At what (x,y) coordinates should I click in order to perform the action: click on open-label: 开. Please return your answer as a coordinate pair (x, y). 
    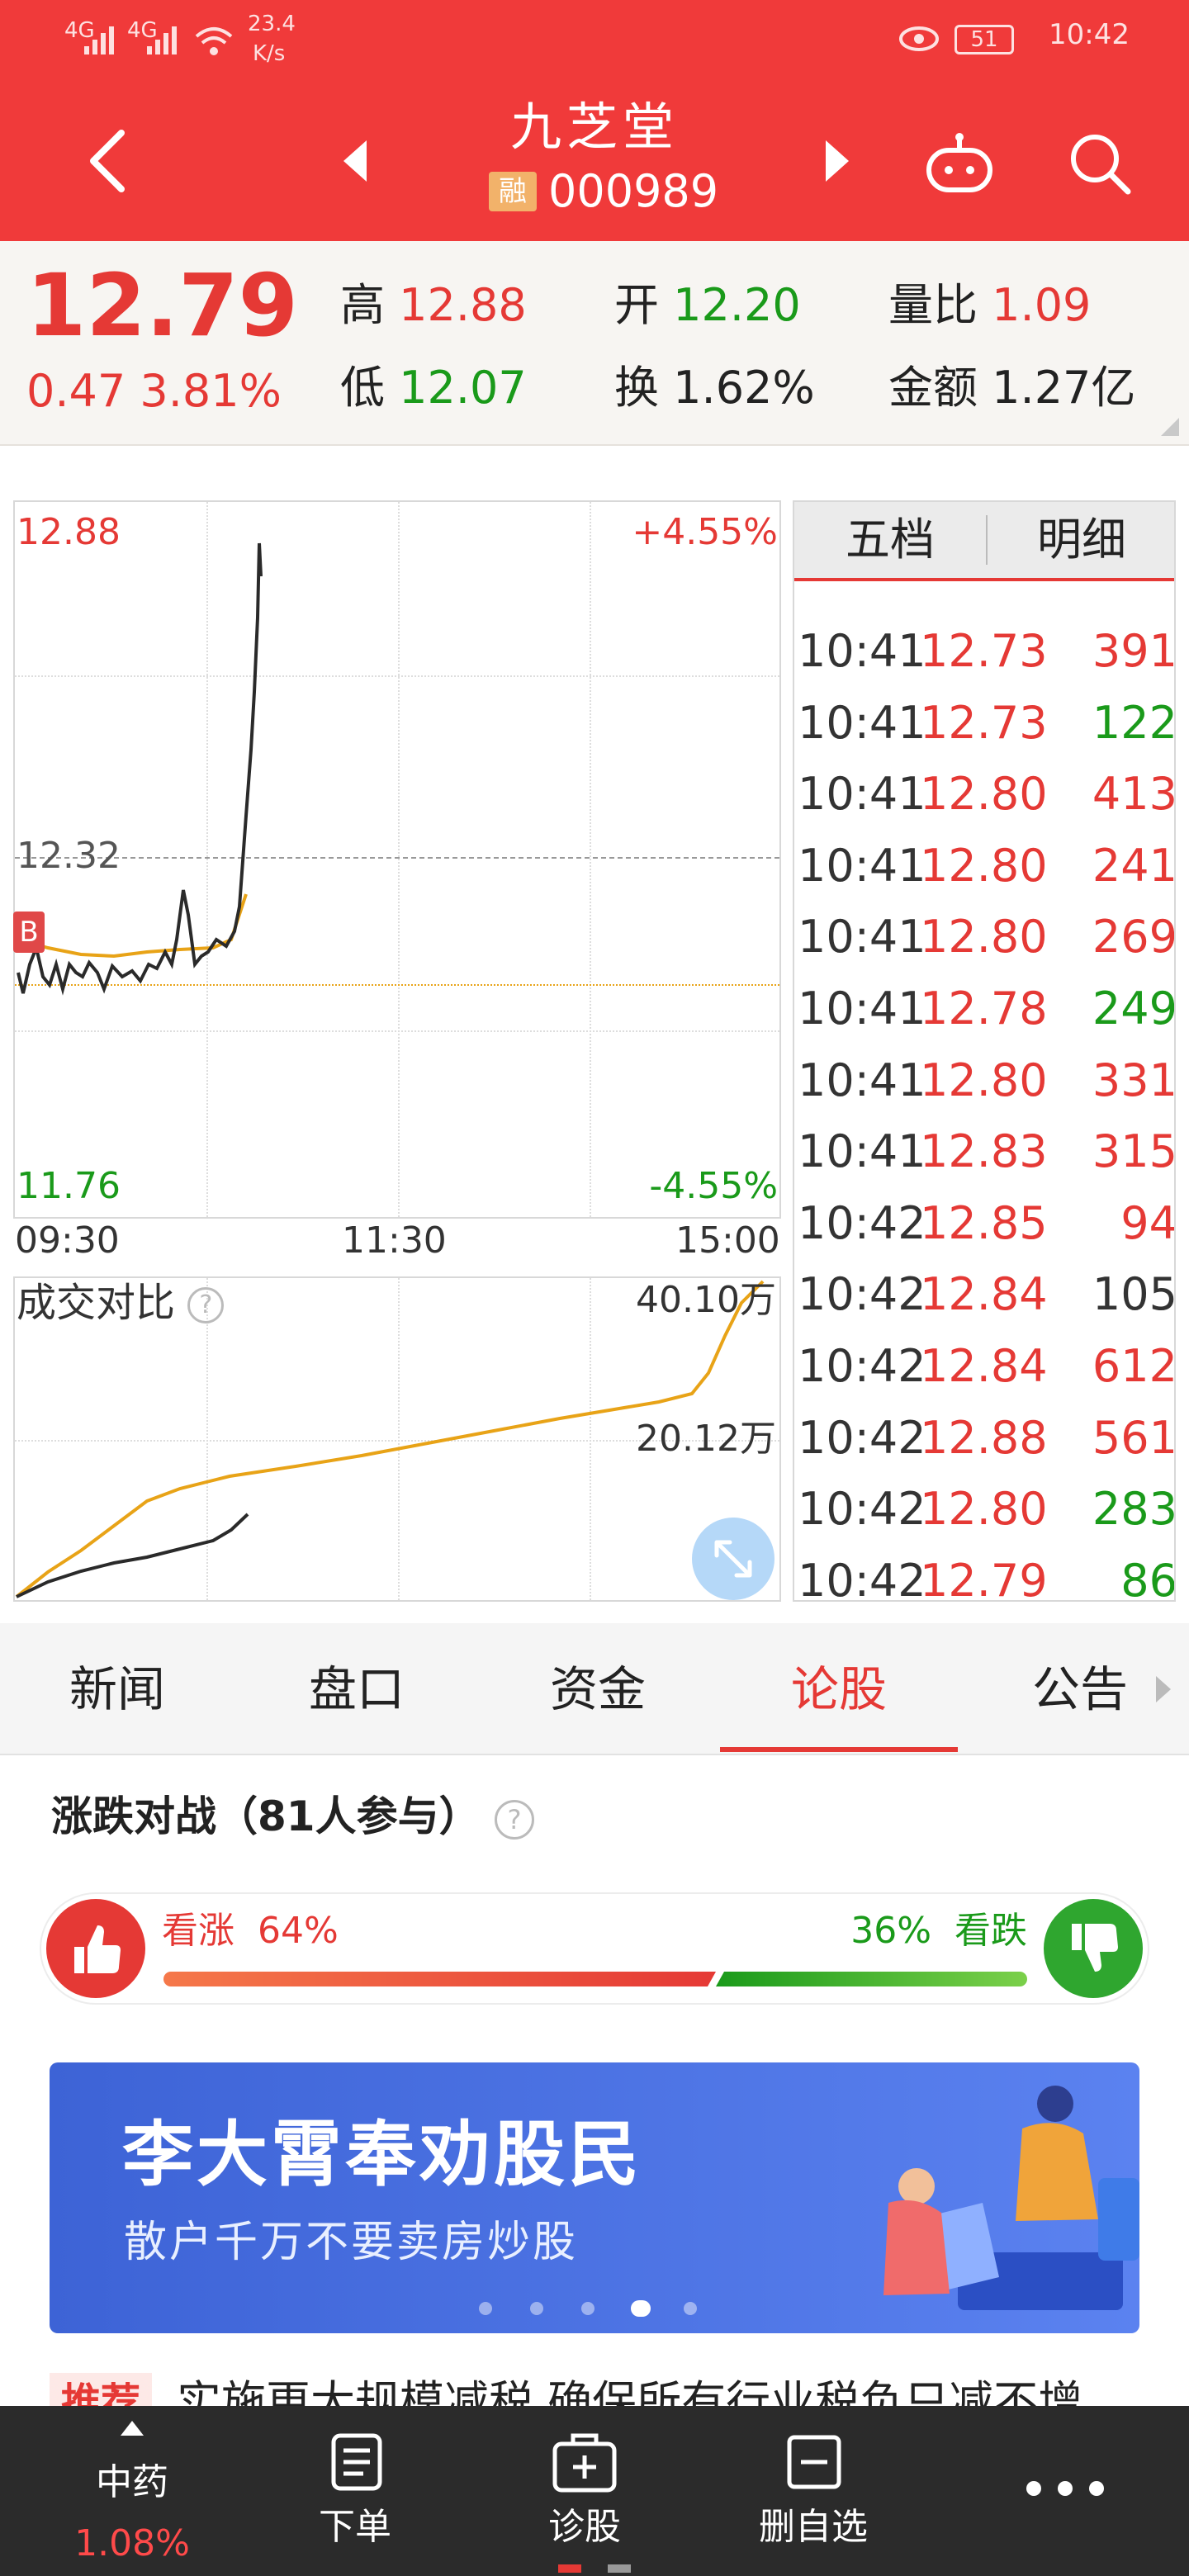
    Looking at the image, I should click on (636, 305).